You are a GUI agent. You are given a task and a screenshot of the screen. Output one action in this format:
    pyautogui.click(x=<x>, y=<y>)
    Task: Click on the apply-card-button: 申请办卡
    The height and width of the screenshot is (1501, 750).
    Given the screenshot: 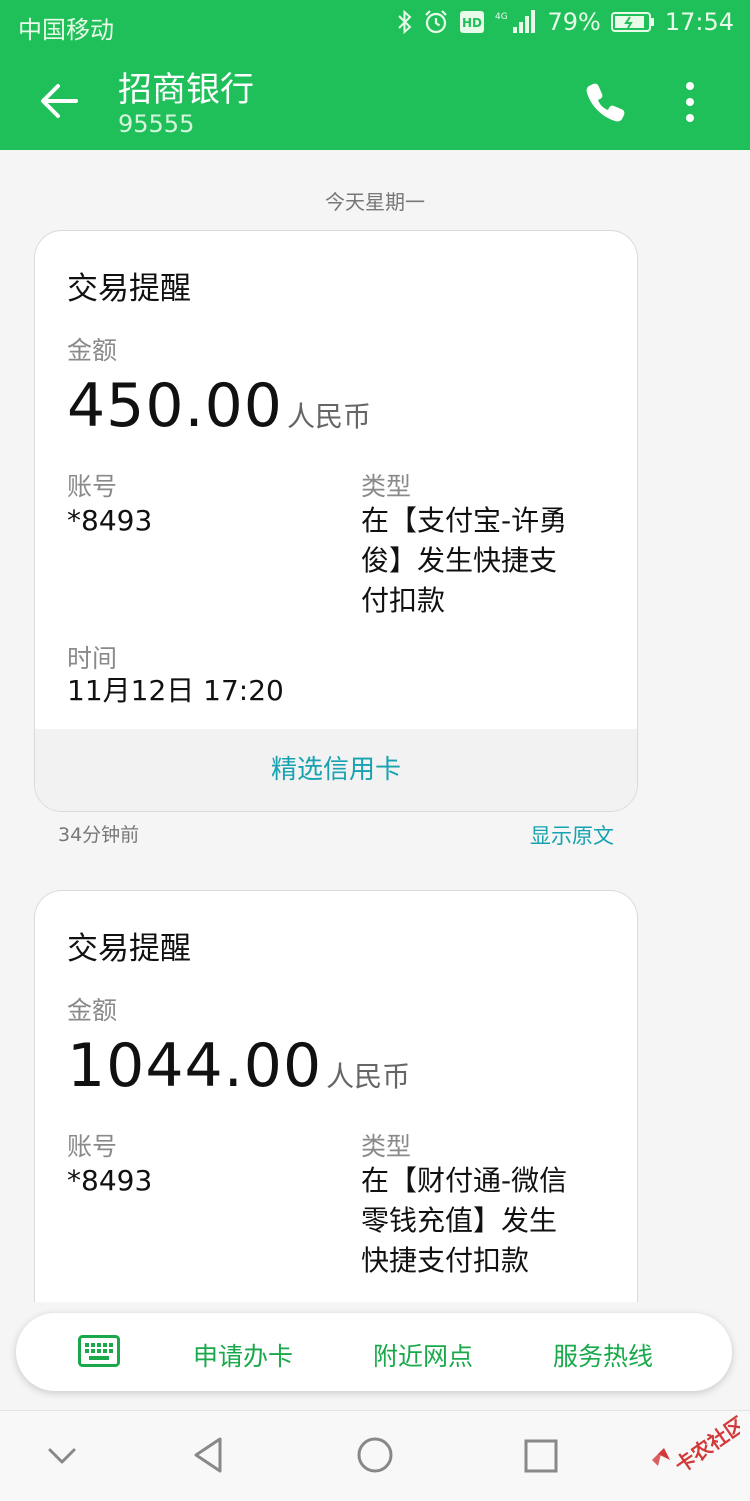 What is the action you would take?
    pyautogui.click(x=243, y=1355)
    